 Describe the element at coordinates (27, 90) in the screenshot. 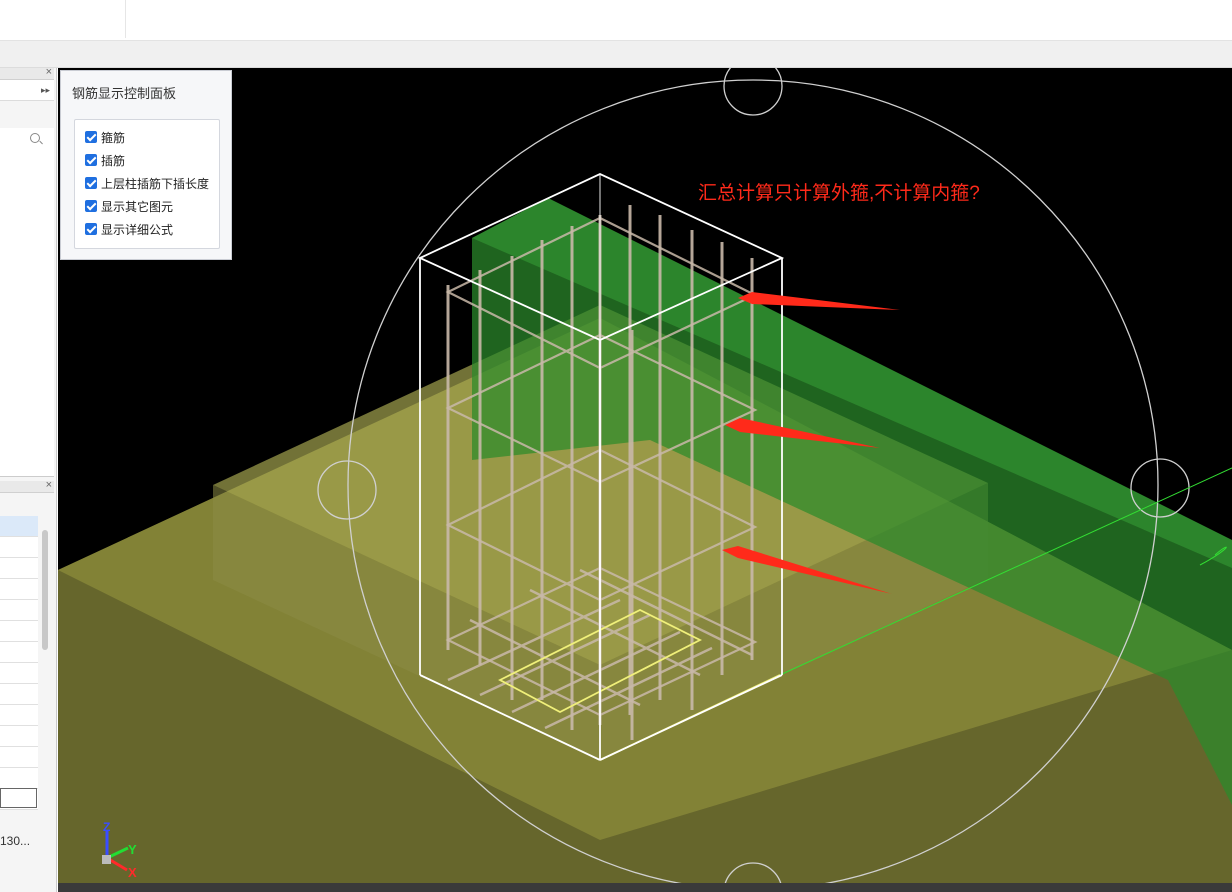

I see `left-panel-toolbar: ▸▸` at that location.